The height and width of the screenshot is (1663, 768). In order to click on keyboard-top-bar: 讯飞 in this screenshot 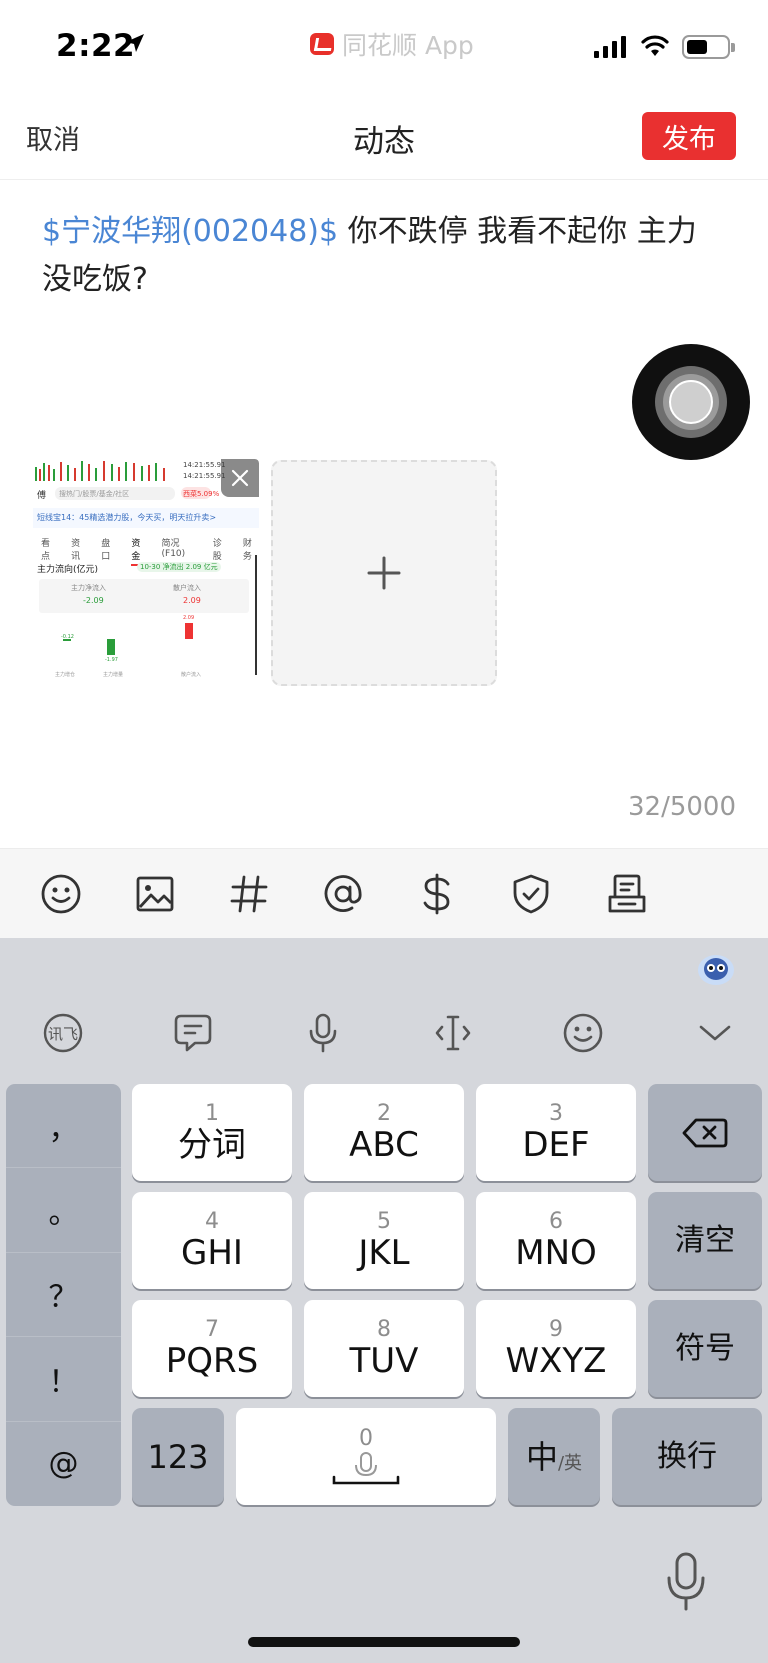, I will do `click(384, 1018)`.